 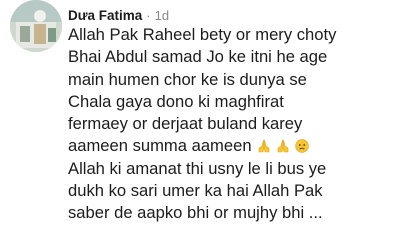 What do you see at coordinates (162, 15) in the screenshot?
I see `timestamp: 1d` at bounding box center [162, 15].